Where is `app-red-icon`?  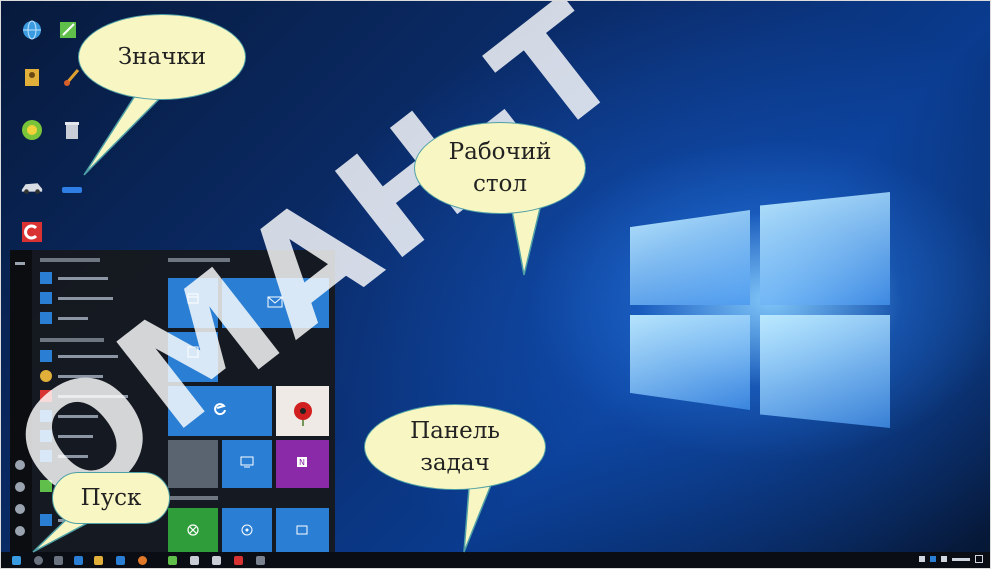 app-red-icon is located at coordinates (32, 232).